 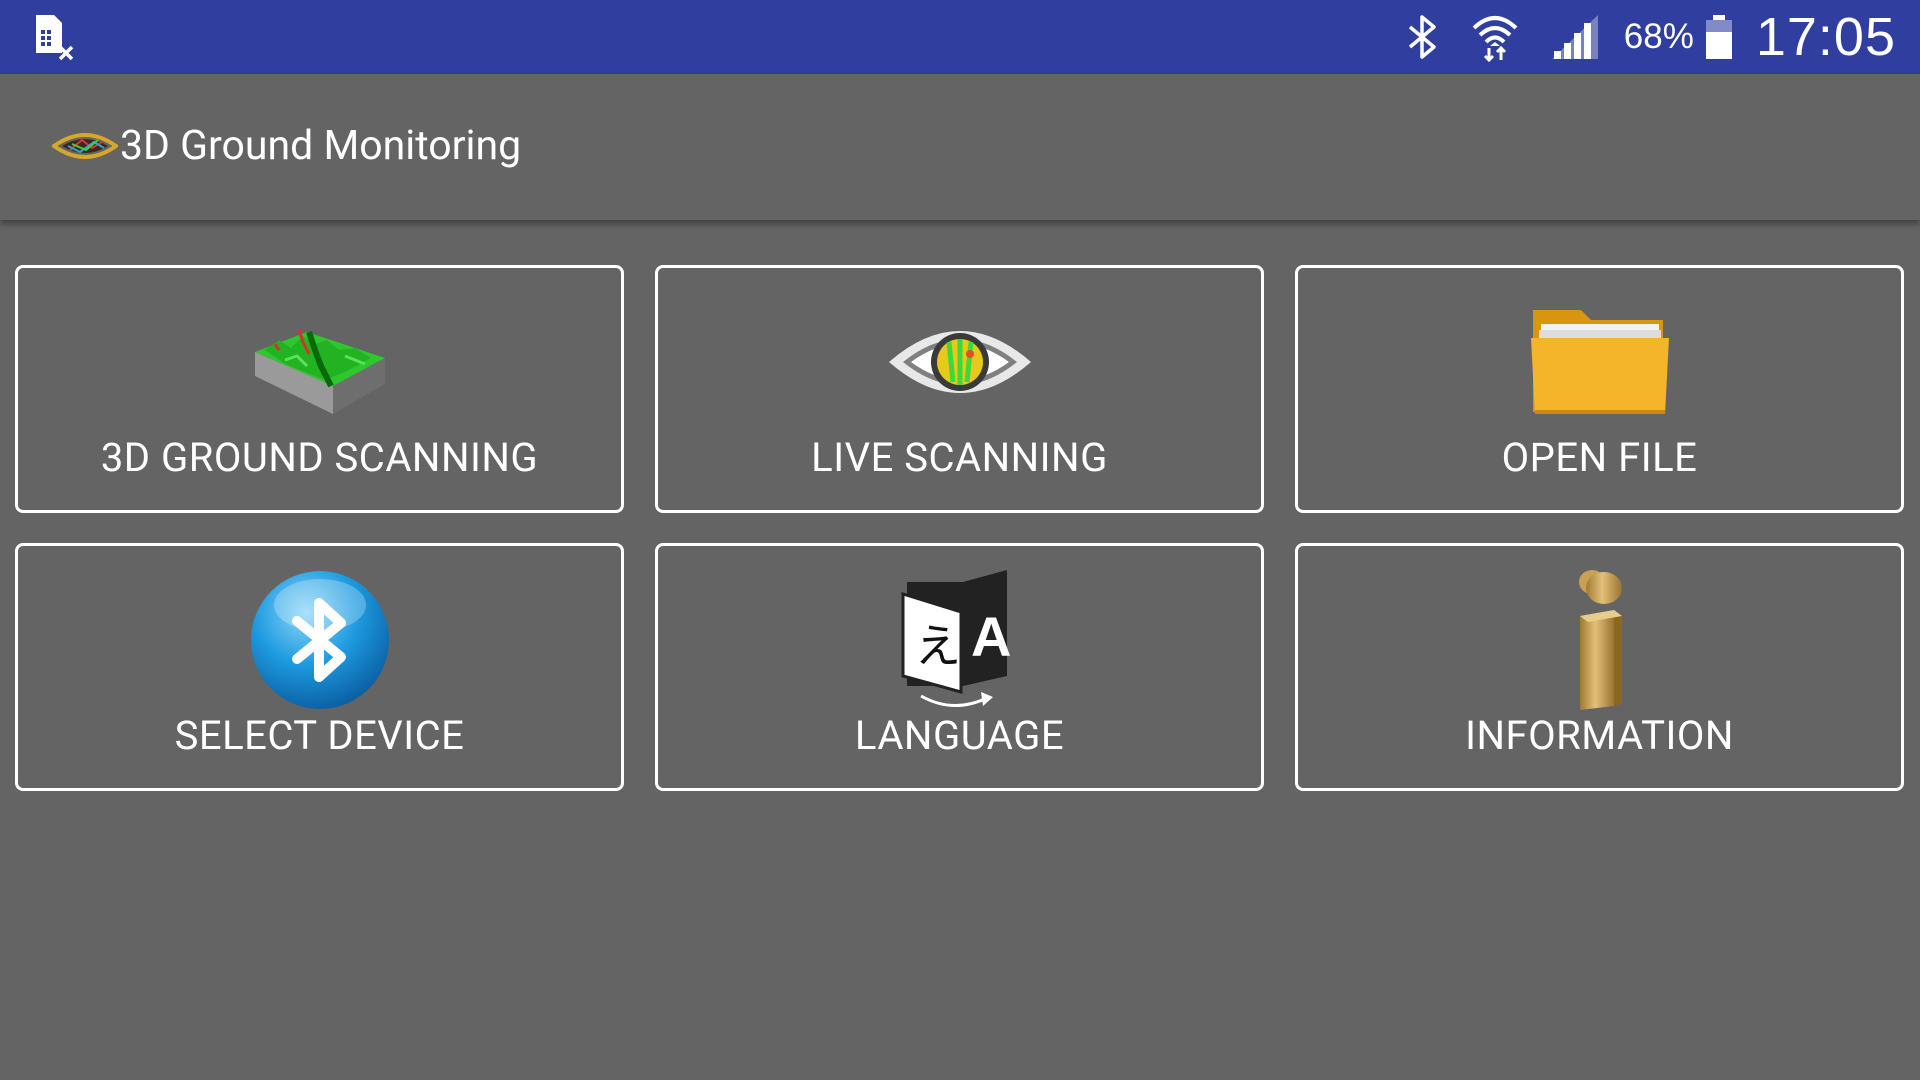 What do you see at coordinates (319, 457) in the screenshot?
I see `tile-label: 3D GROUND SCANNING` at bounding box center [319, 457].